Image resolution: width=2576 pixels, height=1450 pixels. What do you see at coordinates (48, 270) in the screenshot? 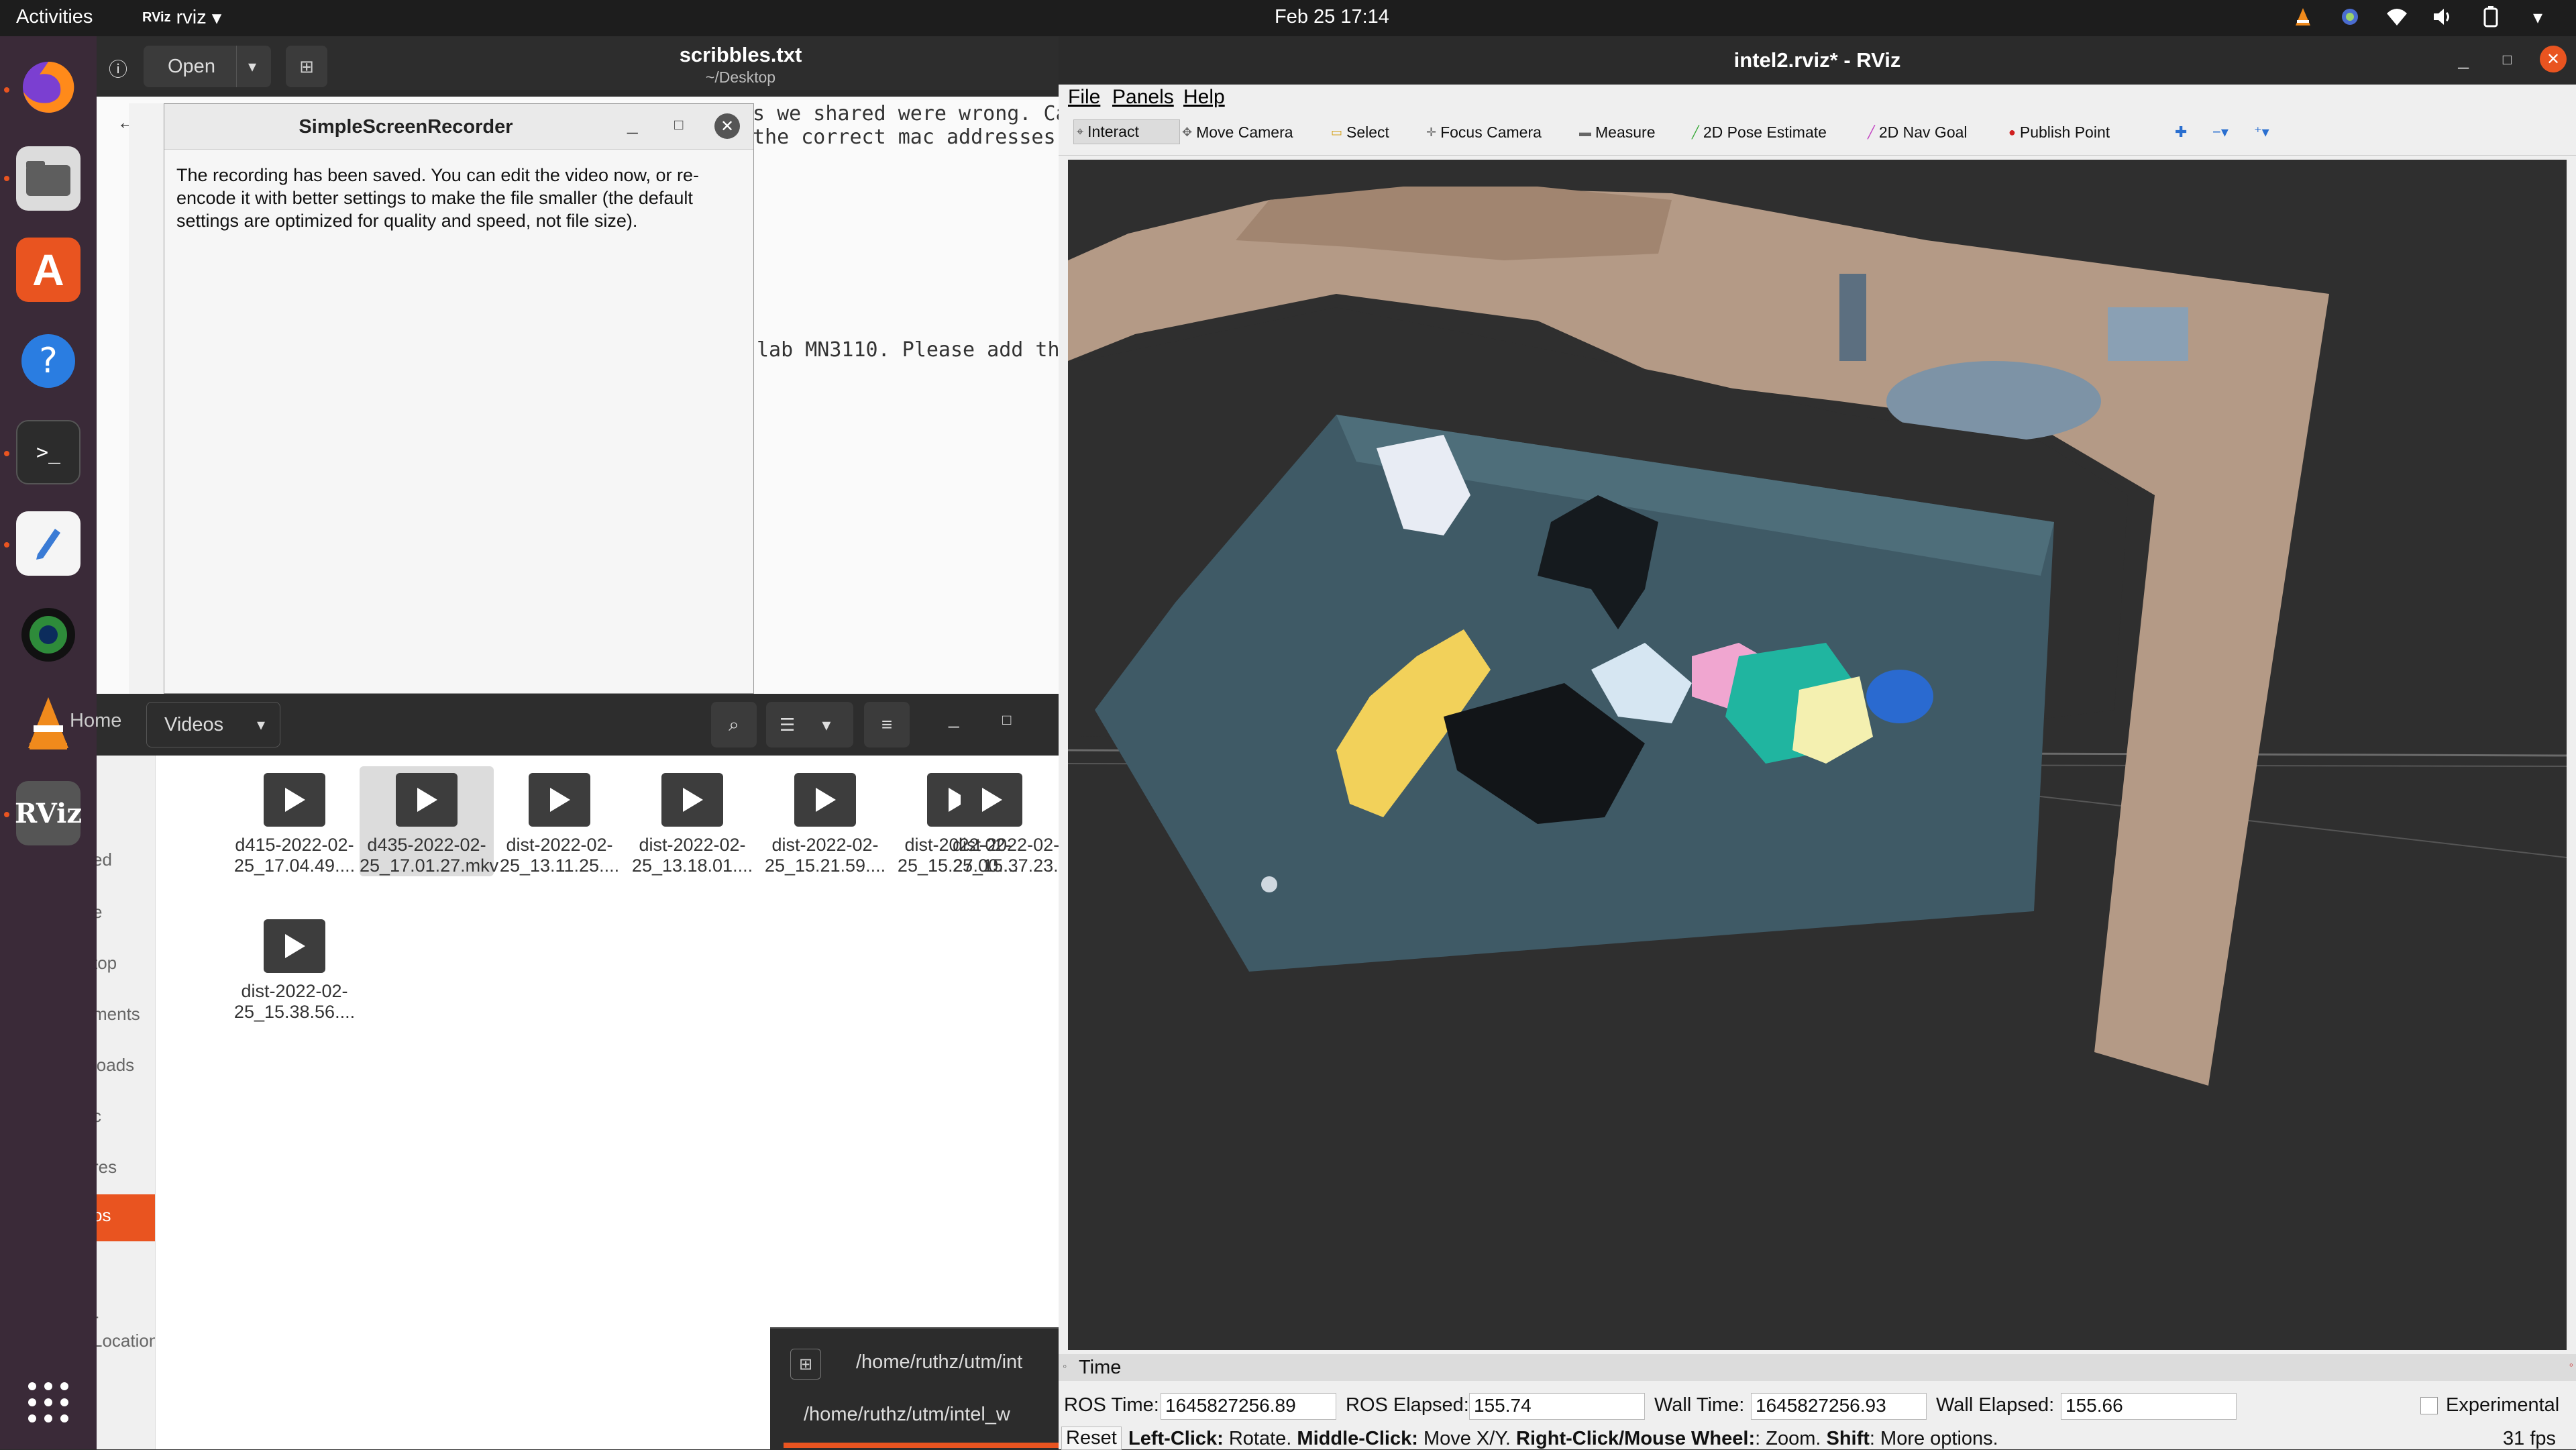
I see `software-center-icon: A` at bounding box center [48, 270].